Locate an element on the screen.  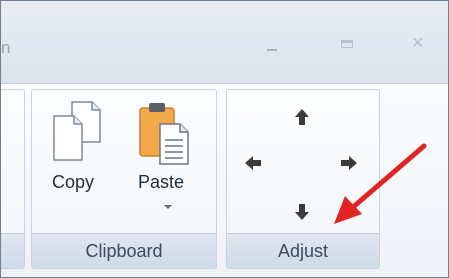
paste-button-label: Paste is located at coordinates (161, 182).